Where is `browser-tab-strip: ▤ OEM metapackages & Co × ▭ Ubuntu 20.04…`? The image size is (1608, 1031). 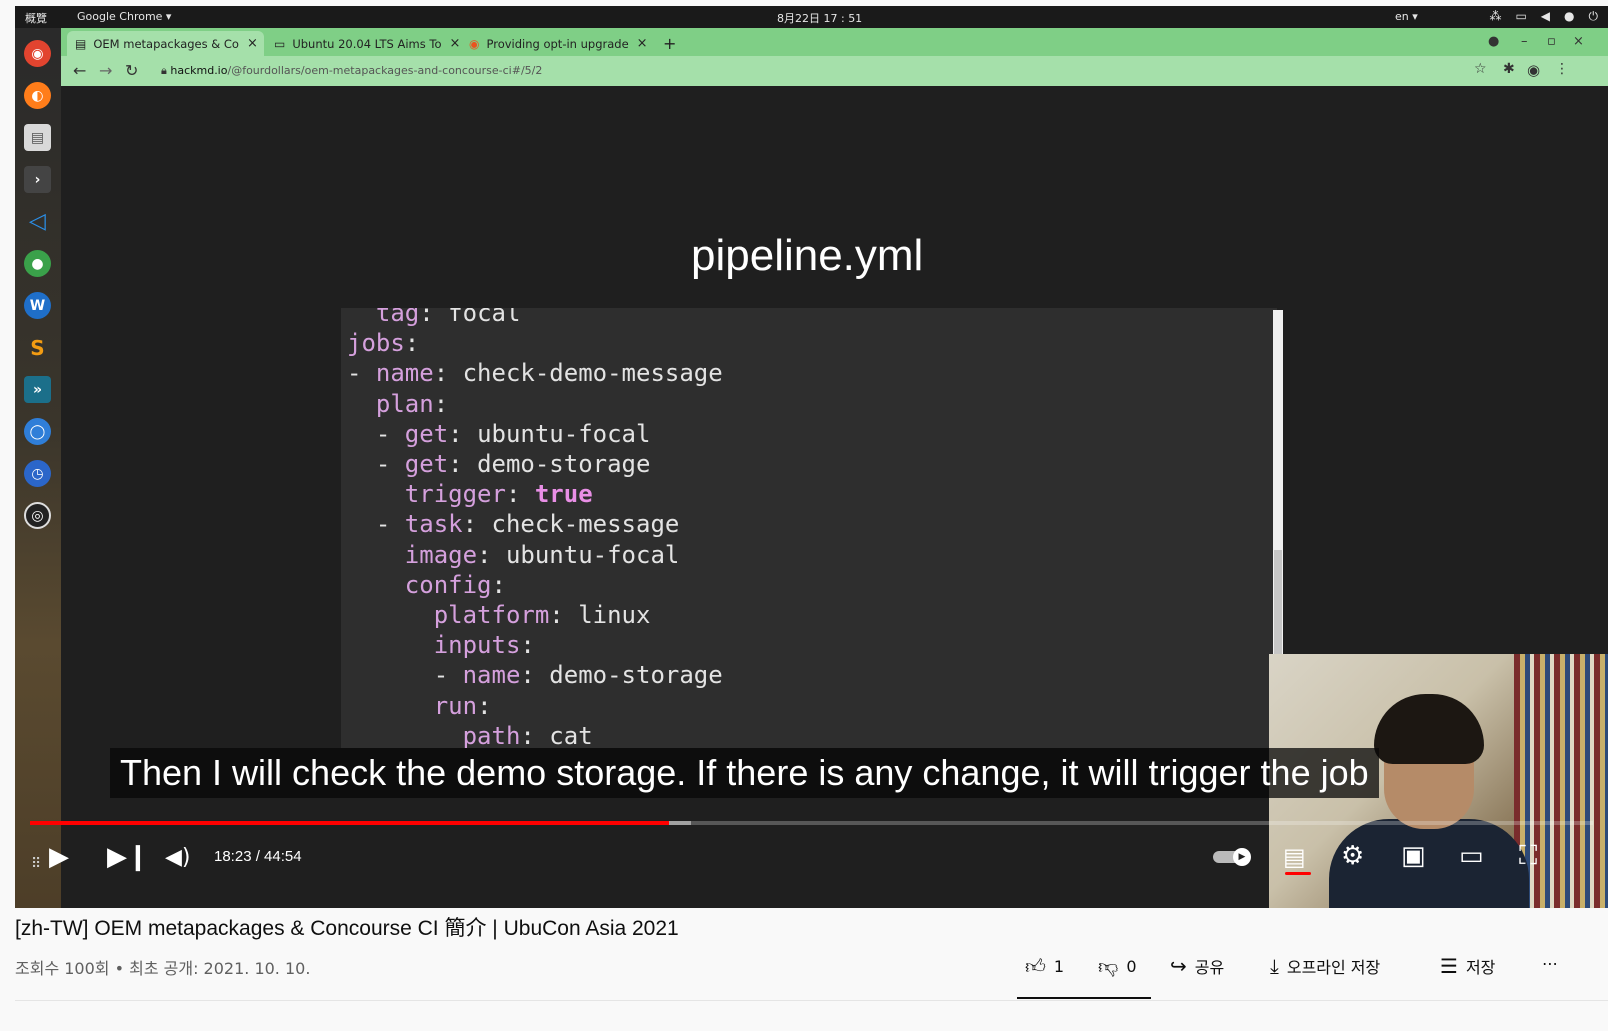 browser-tab-strip: ▤ OEM metapackages & Co × ▭ Ubuntu 20.04… is located at coordinates (834, 42).